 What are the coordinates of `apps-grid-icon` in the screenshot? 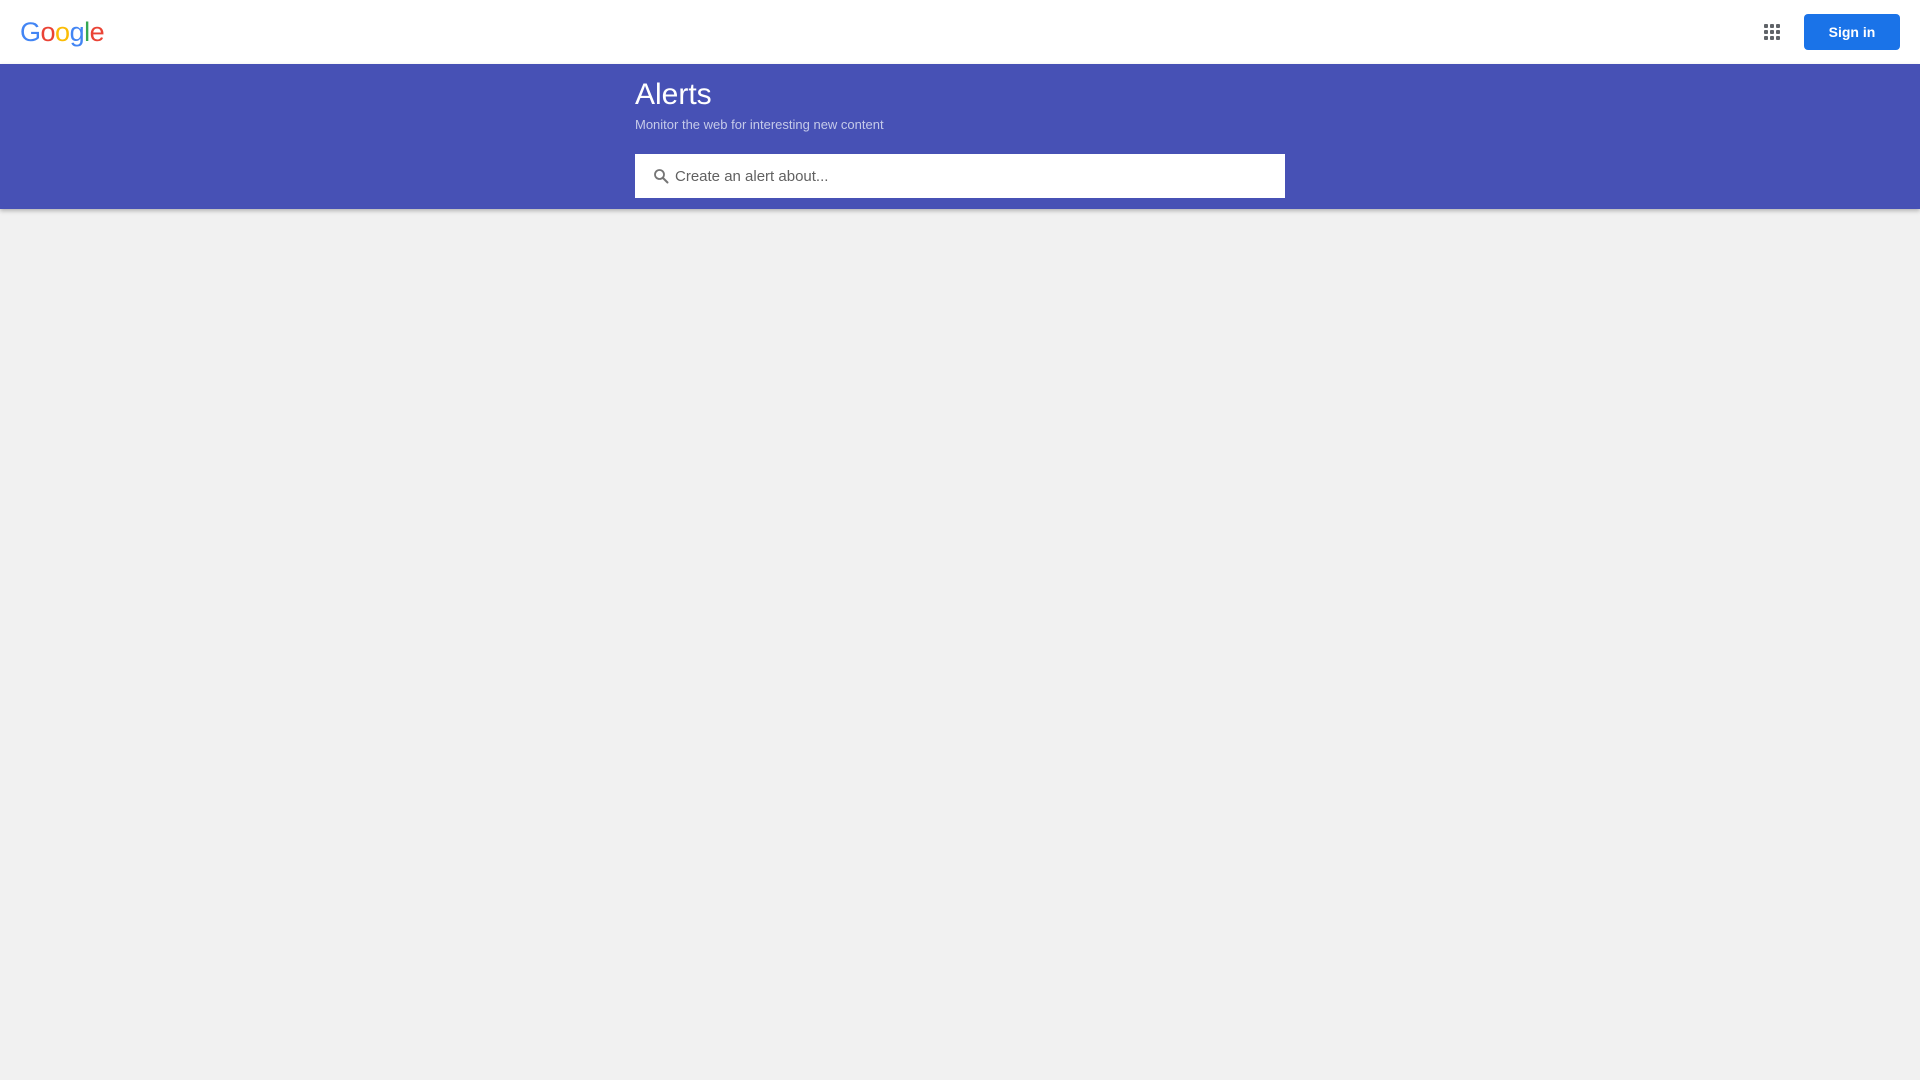 It's located at (1772, 32).